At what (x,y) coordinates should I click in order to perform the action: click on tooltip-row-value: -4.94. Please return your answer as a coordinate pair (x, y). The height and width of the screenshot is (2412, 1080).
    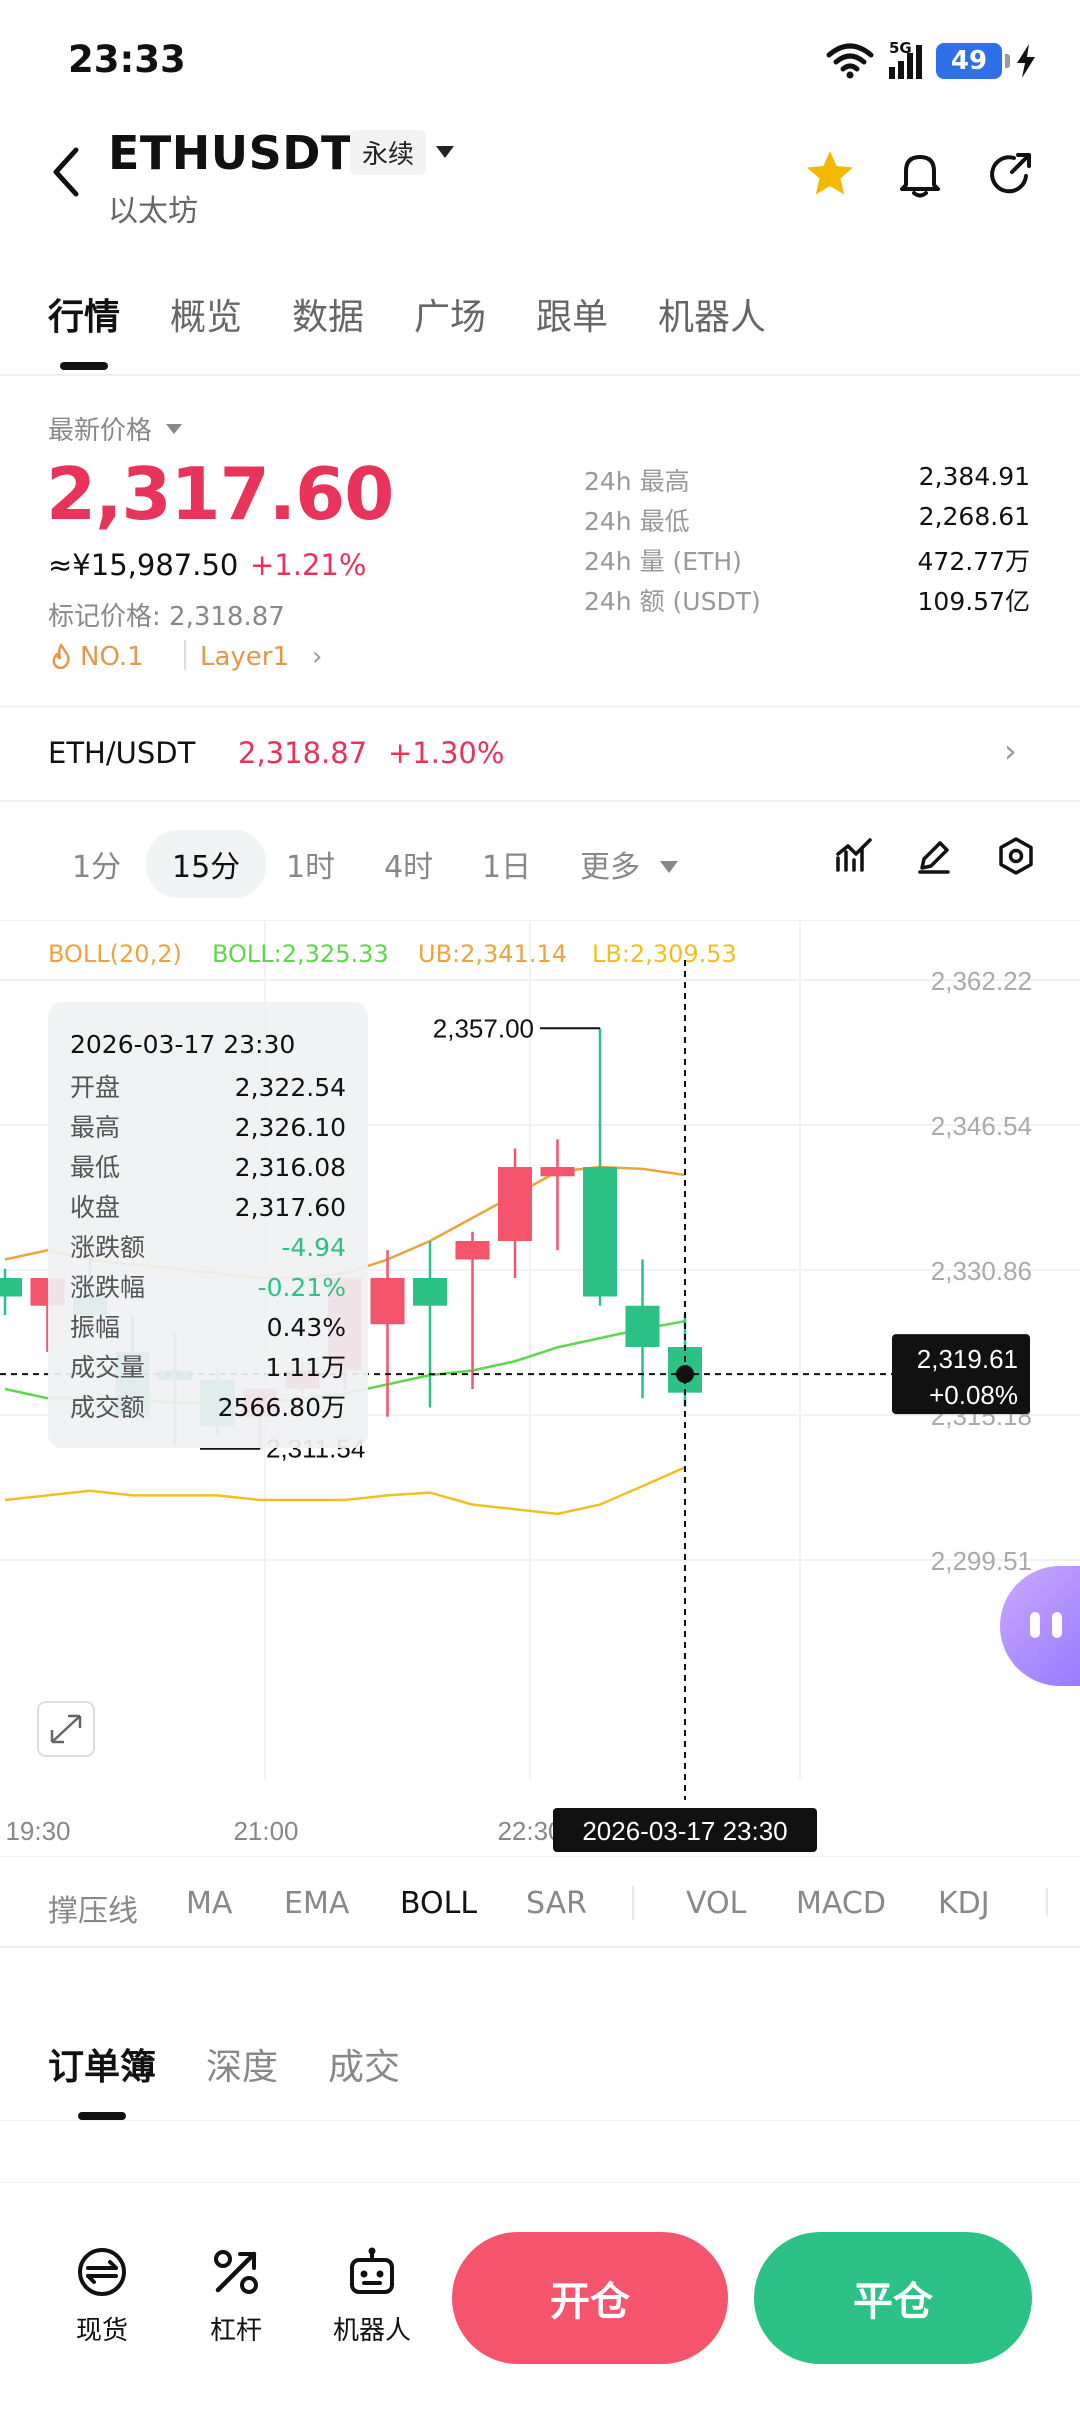
    Looking at the image, I should click on (313, 1247).